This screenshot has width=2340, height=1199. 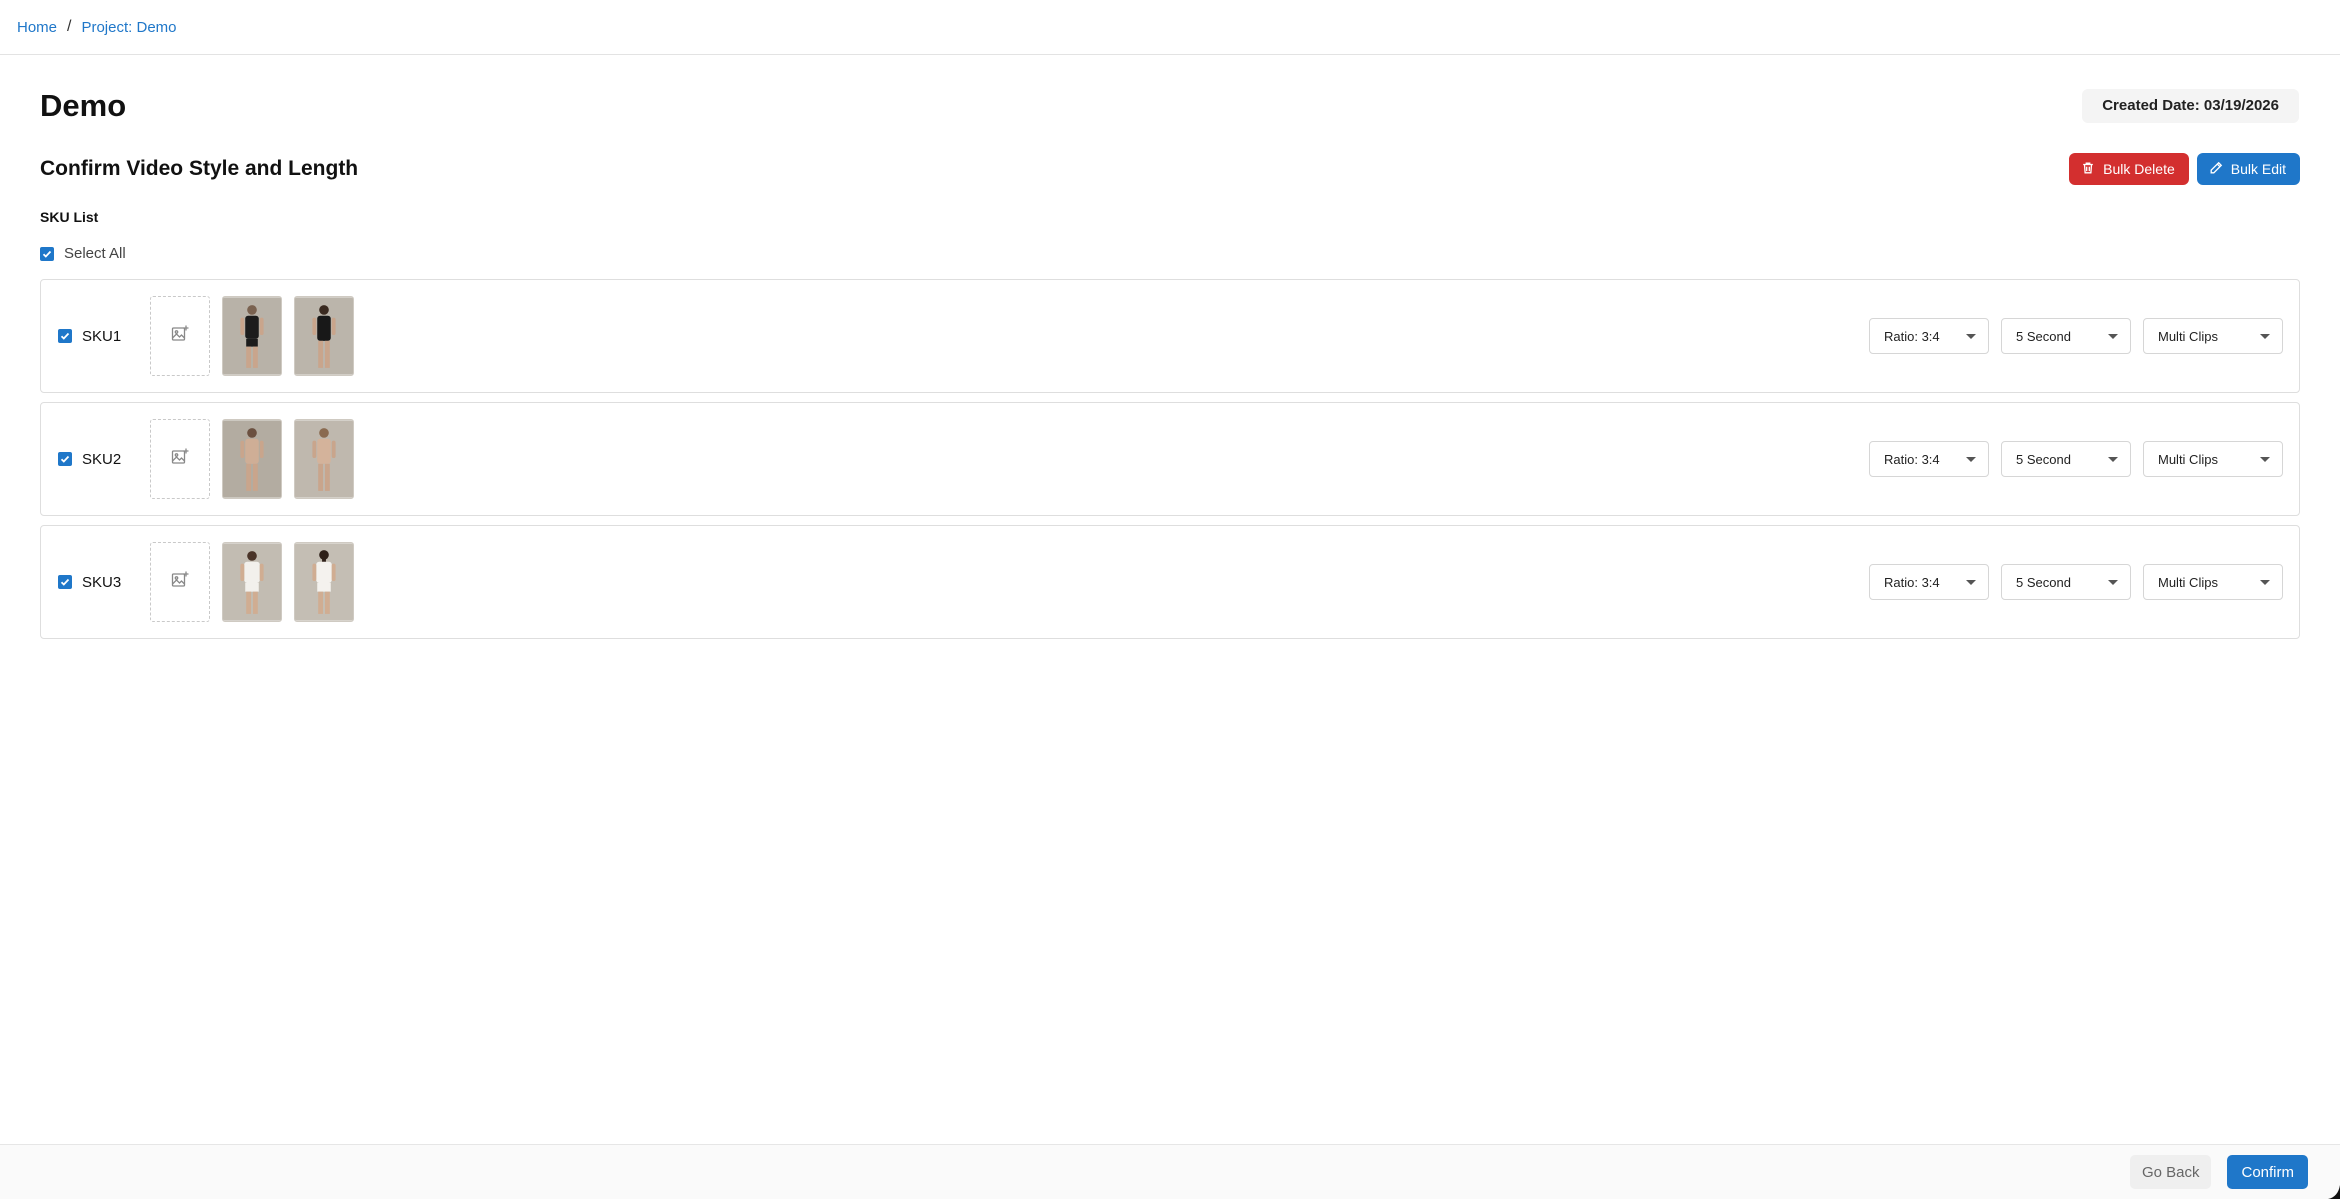 What do you see at coordinates (199, 168) in the screenshot?
I see `section-title: Confirm Video Style and Length` at bounding box center [199, 168].